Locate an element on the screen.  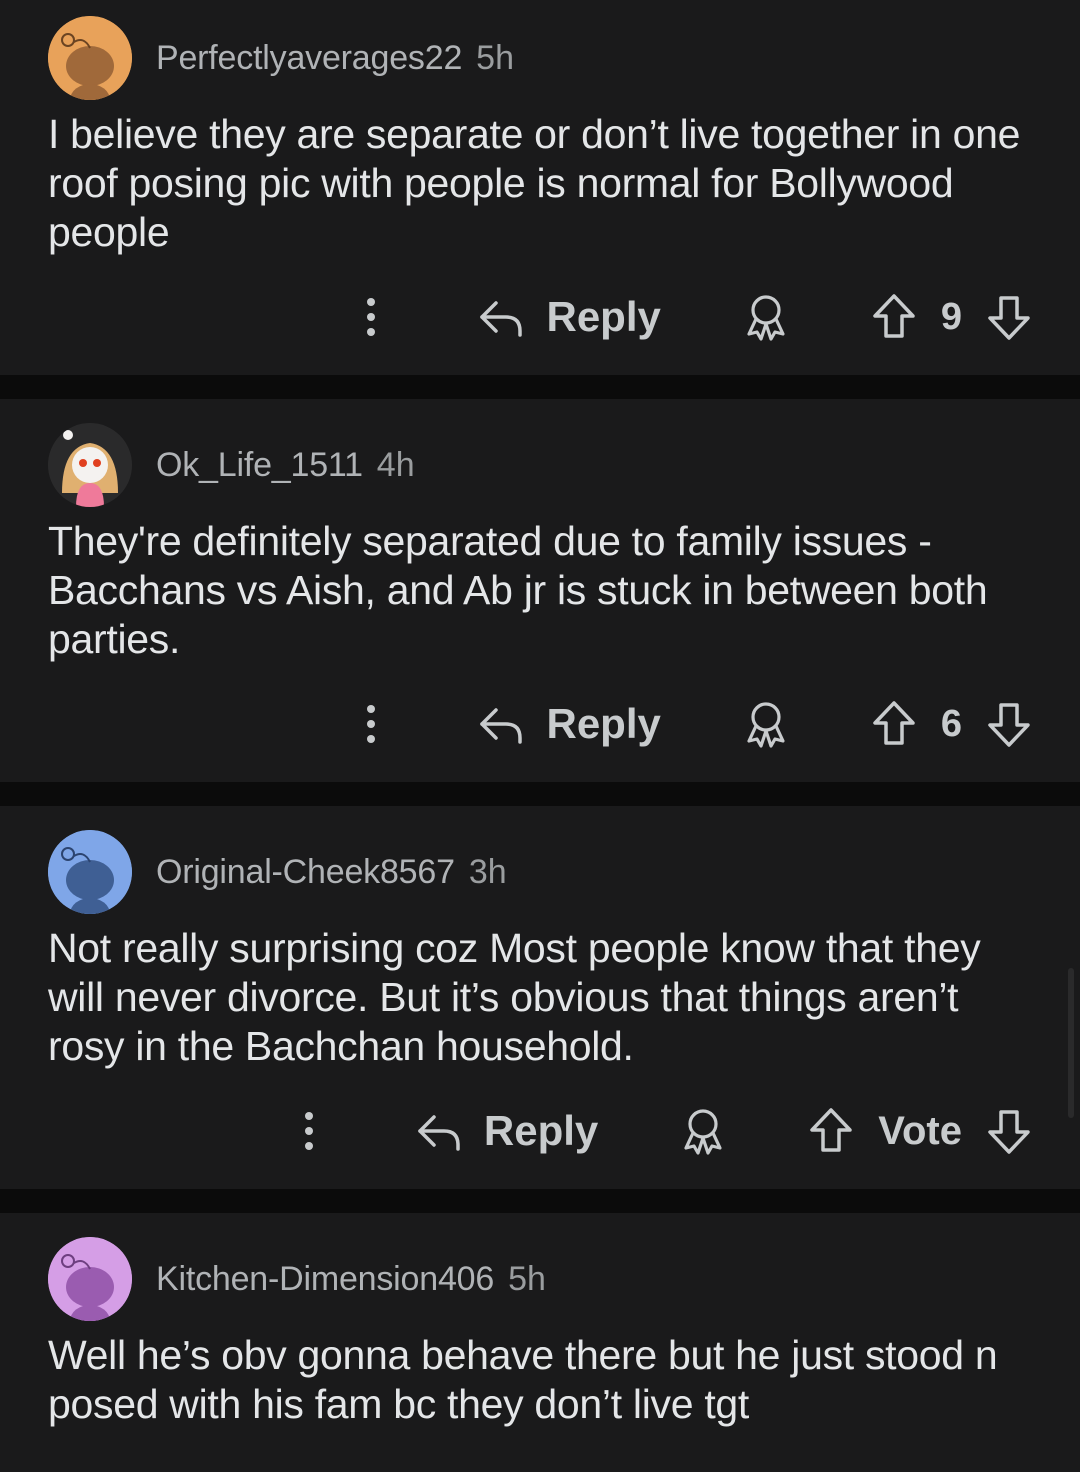
username: Perfectlyaverages22 is located at coordinates (309, 58).